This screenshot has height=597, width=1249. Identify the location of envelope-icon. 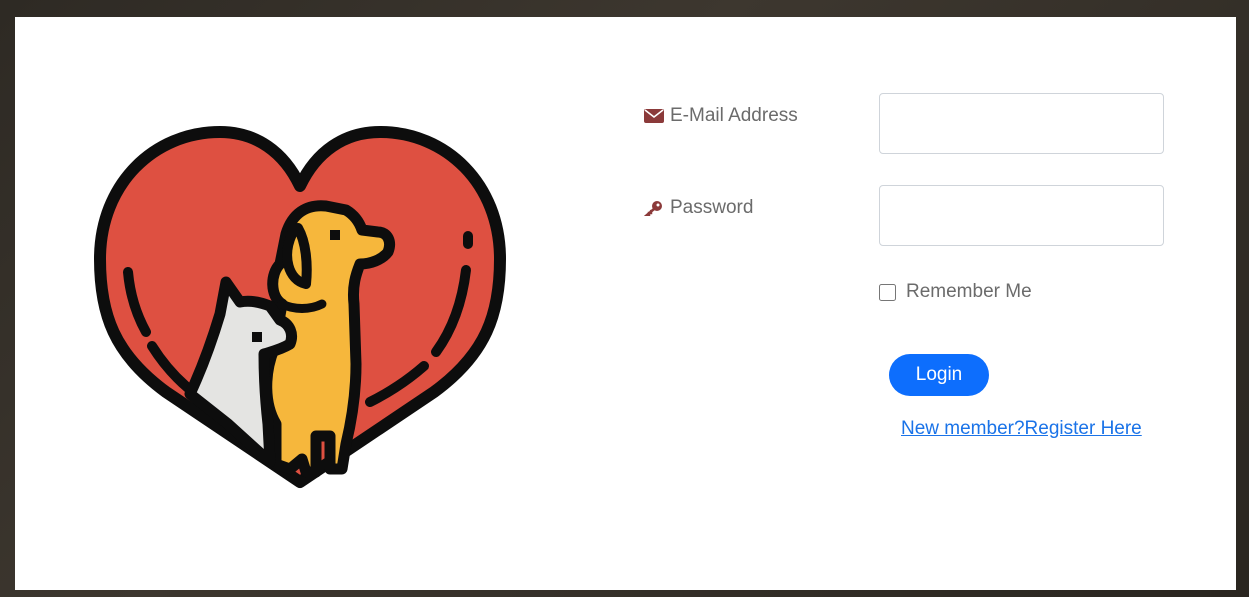
(654, 116).